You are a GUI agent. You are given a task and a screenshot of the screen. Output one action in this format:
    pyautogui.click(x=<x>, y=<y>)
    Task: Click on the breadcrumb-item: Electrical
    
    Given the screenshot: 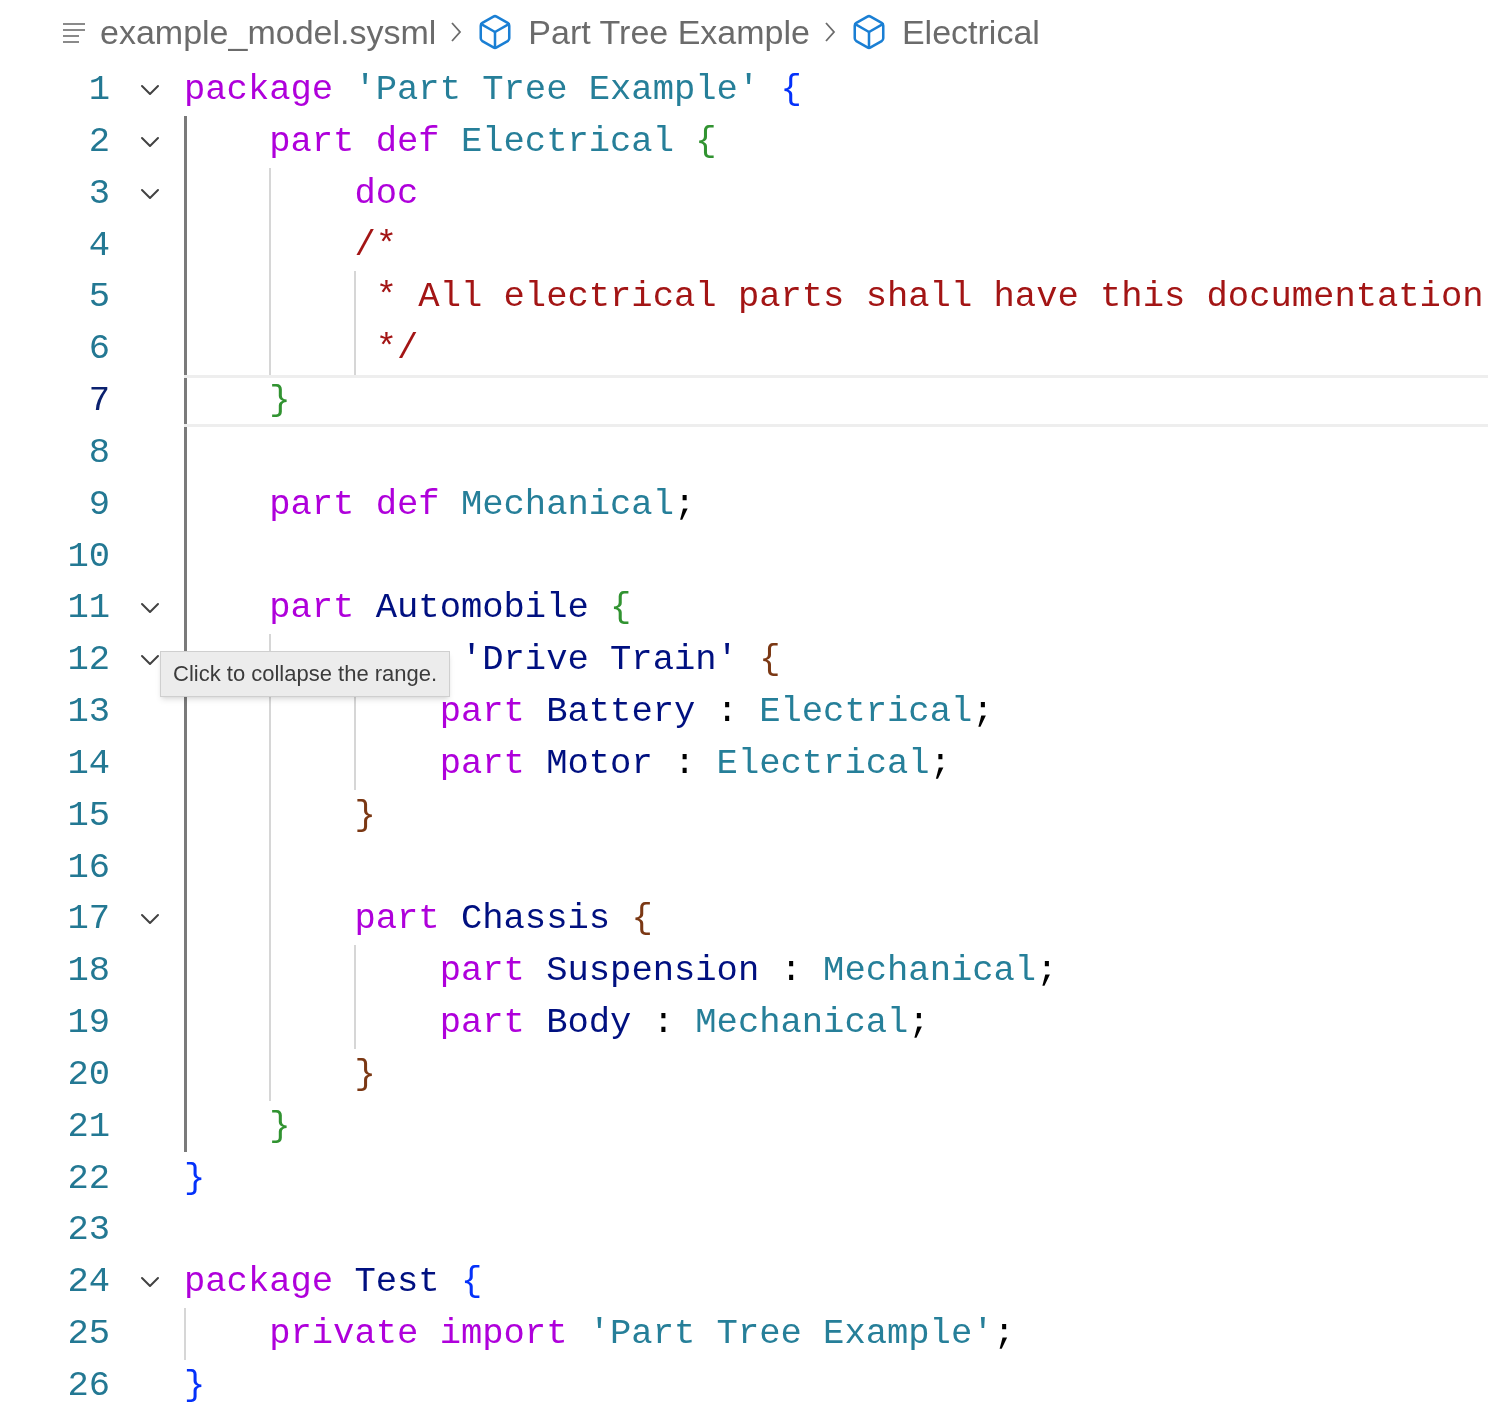 What is the action you would take?
    pyautogui.click(x=970, y=32)
    